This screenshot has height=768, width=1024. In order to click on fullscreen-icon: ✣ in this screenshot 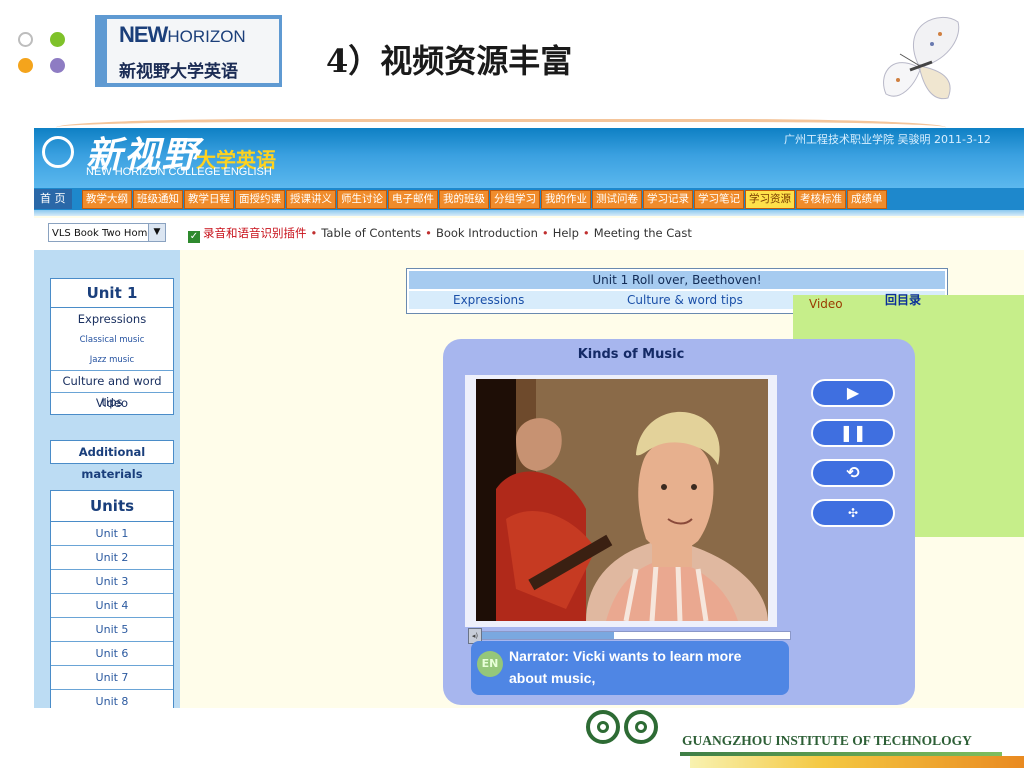, I will do `click(853, 513)`.